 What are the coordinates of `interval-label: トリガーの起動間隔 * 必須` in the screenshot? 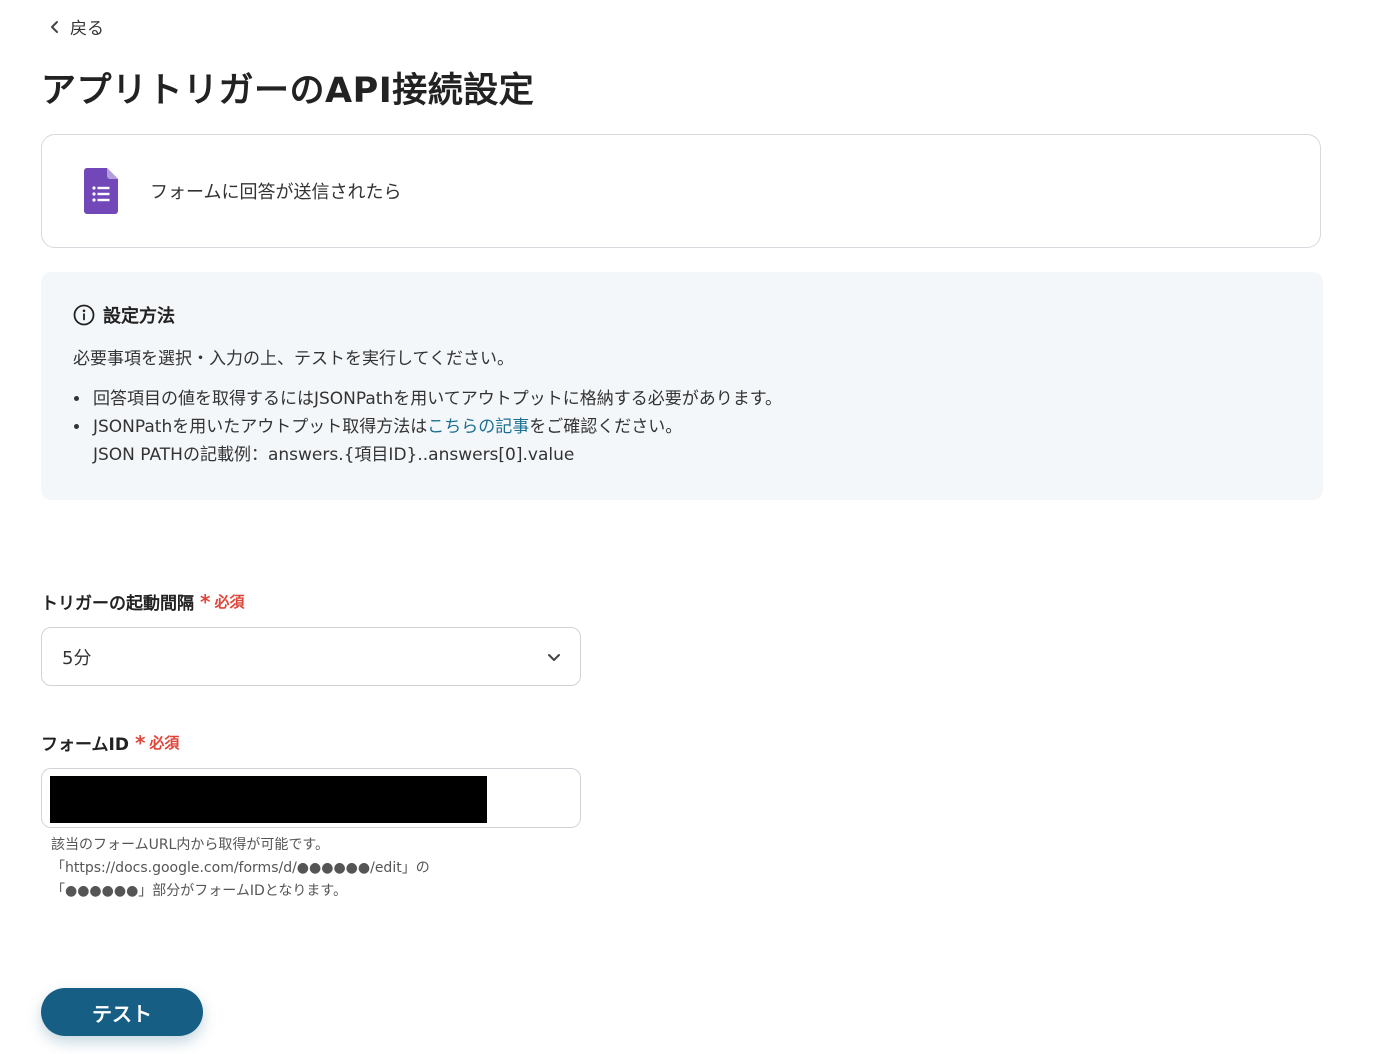 It's located at (142, 602).